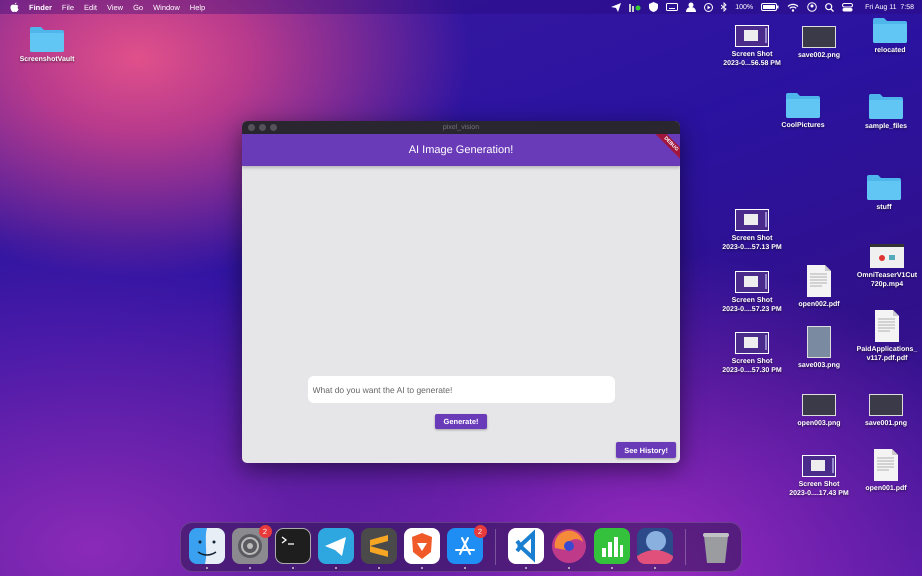 Image resolution: width=922 pixels, height=576 pixels. What do you see at coordinates (461, 389) in the screenshot?
I see `prompt-field: What do you want the AI to generate!` at bounding box center [461, 389].